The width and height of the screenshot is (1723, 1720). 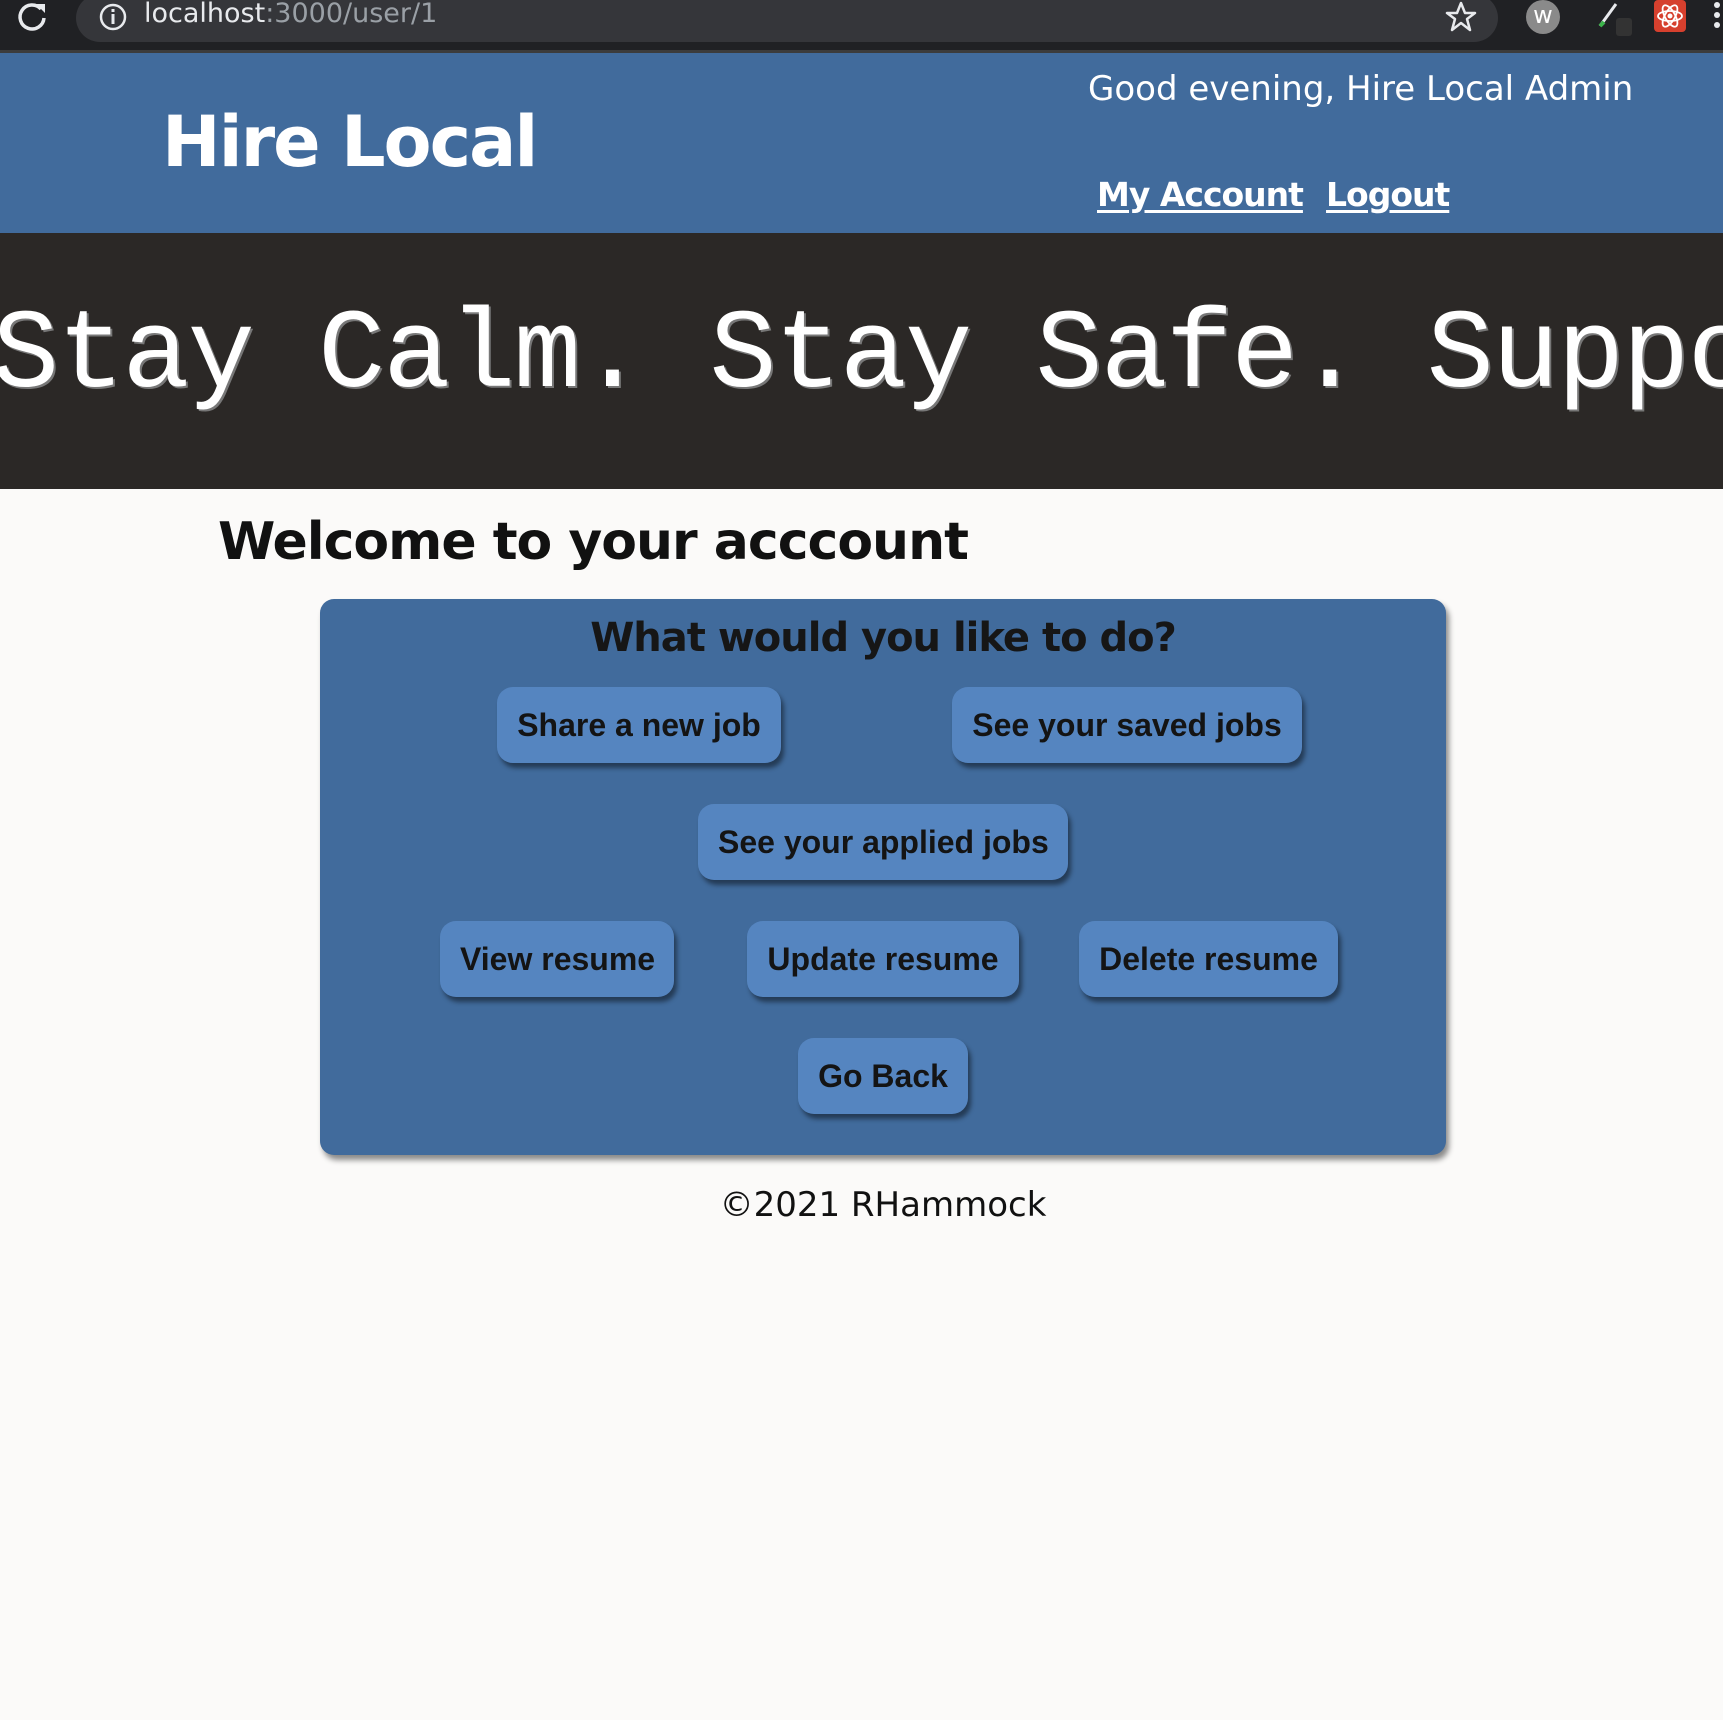 I want to click on extension-pen-icon, so click(x=1614, y=20).